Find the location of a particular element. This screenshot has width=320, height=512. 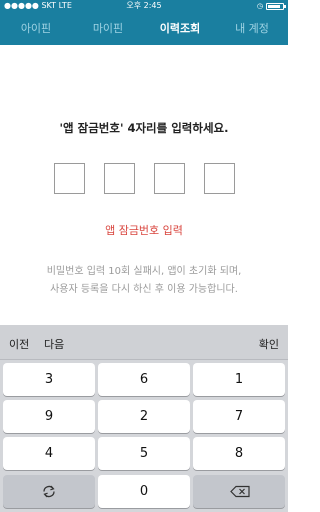

key-0: 0 is located at coordinates (144, 491).